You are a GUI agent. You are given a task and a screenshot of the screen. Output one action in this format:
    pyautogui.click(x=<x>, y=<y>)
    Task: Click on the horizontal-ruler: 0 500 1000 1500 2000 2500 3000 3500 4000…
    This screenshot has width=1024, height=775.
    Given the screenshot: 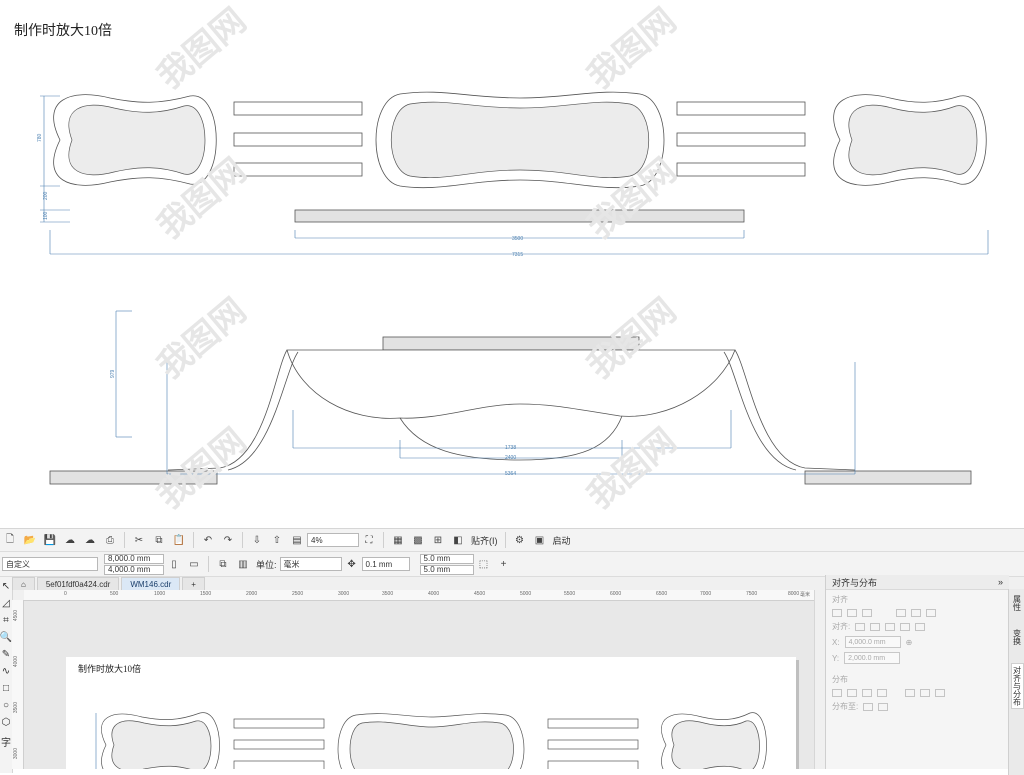 What is the action you would take?
    pyautogui.click(x=419, y=595)
    